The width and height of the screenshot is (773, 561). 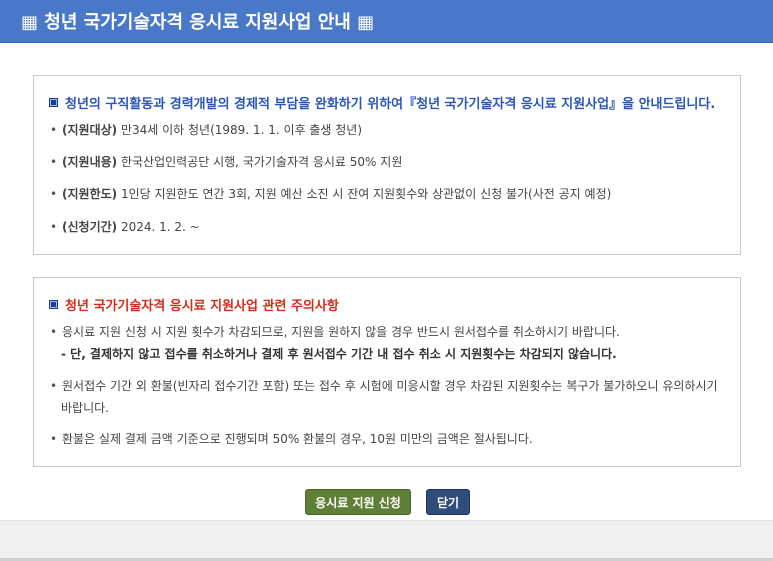 What do you see at coordinates (240, 130) in the screenshot?
I see `info-item-text: 만34세 이하 청년(1989. 1. 1. 이후 출생 청년)` at bounding box center [240, 130].